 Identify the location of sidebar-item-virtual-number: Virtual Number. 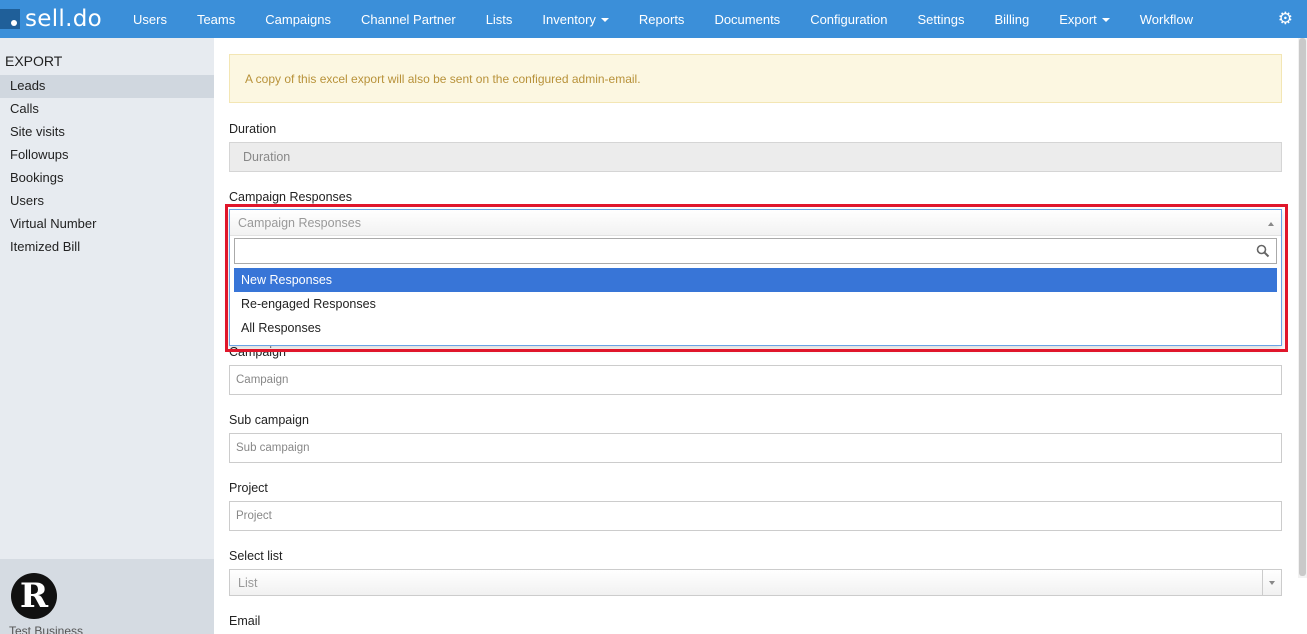
(107, 224).